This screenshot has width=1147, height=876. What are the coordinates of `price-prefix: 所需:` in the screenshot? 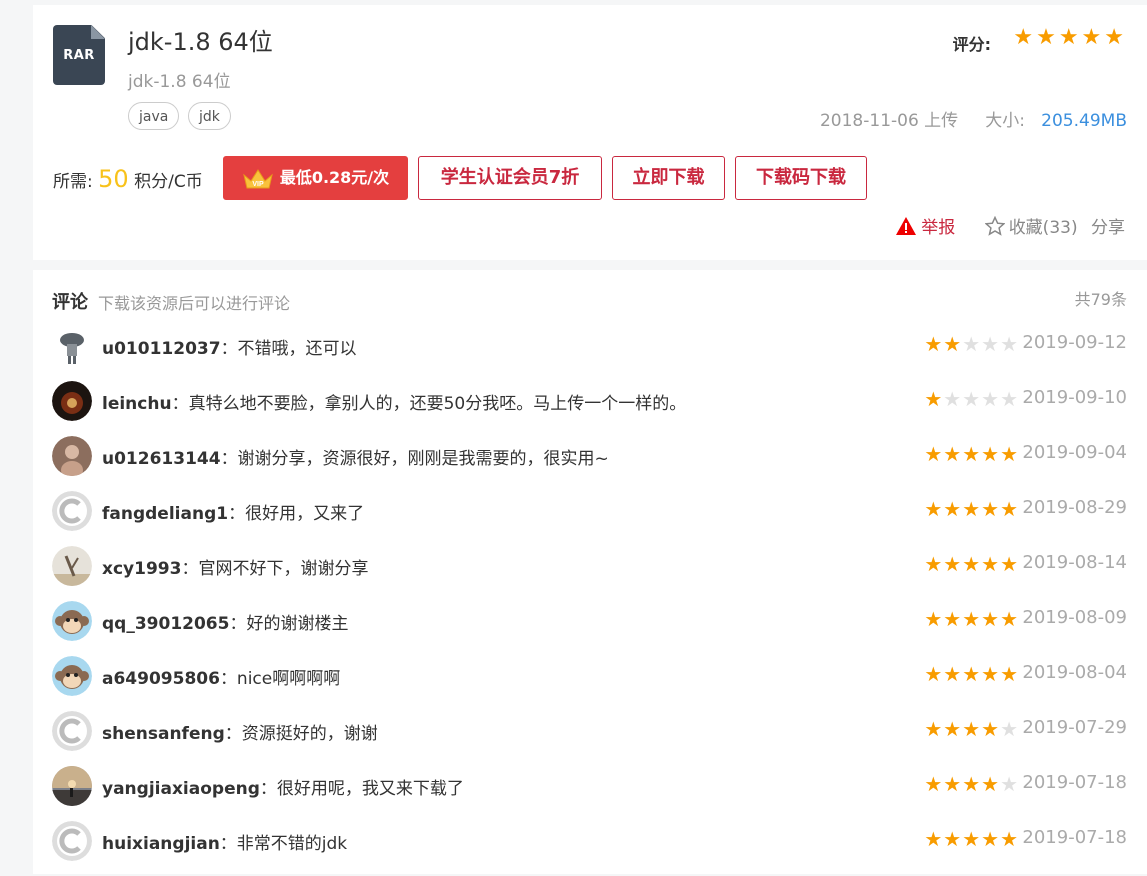 It's located at (73, 182).